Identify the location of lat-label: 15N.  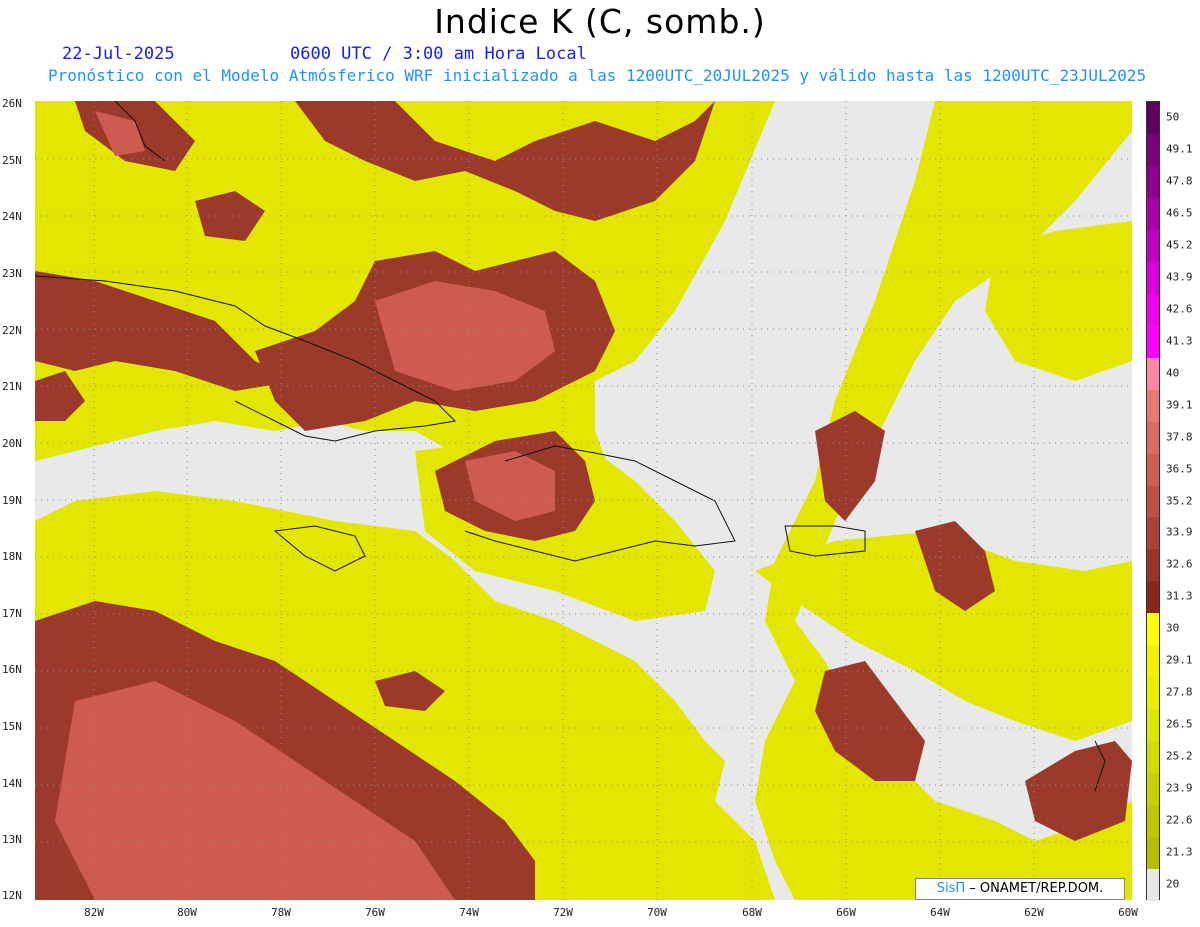
(12, 726).